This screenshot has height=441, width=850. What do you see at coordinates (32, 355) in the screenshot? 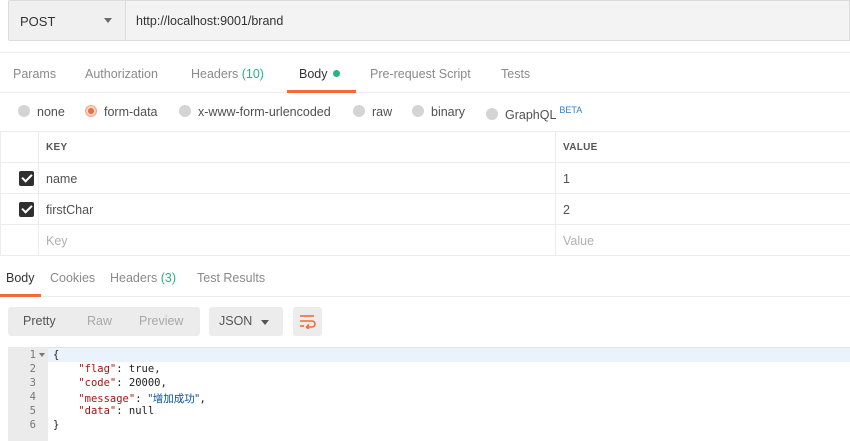
I see `line-number: 1` at bounding box center [32, 355].